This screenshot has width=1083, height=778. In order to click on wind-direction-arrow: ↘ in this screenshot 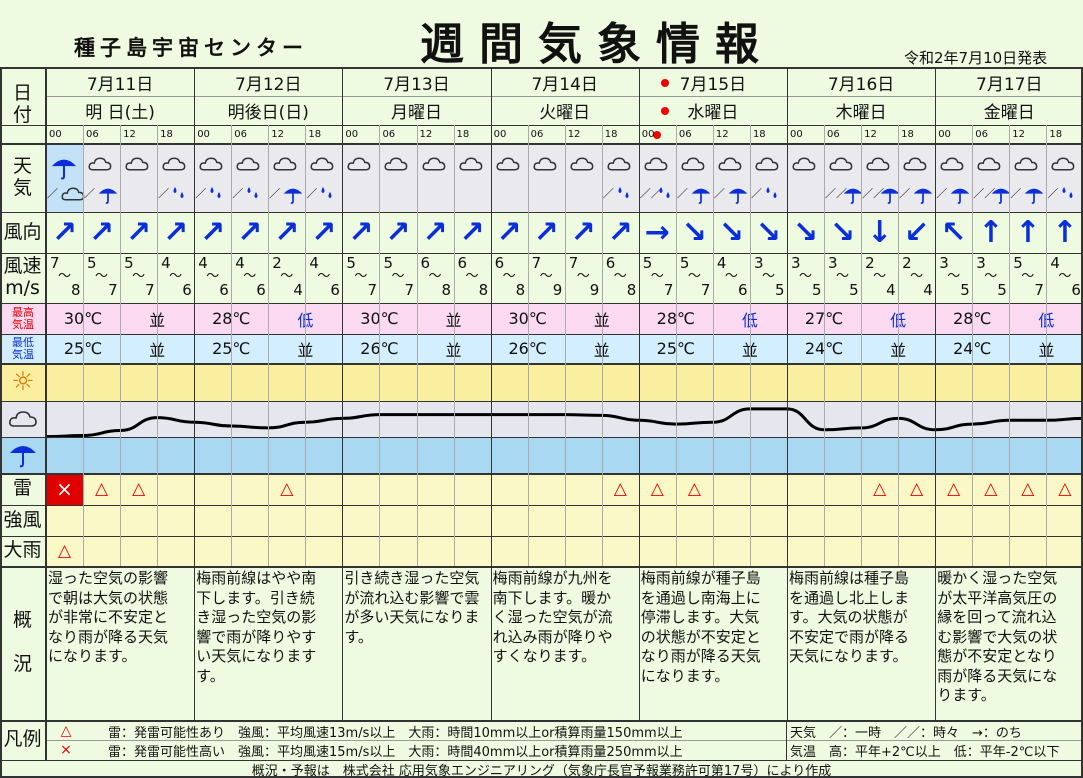, I will do `click(768, 232)`.